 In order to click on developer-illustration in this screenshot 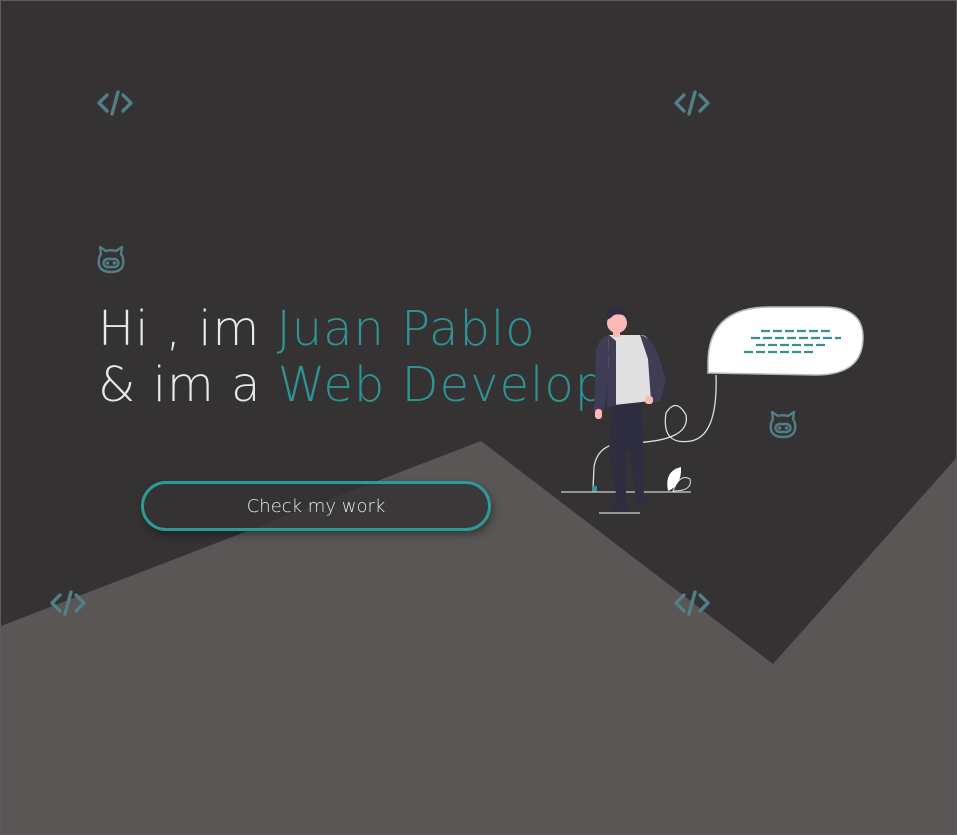, I will do `click(712, 410)`.